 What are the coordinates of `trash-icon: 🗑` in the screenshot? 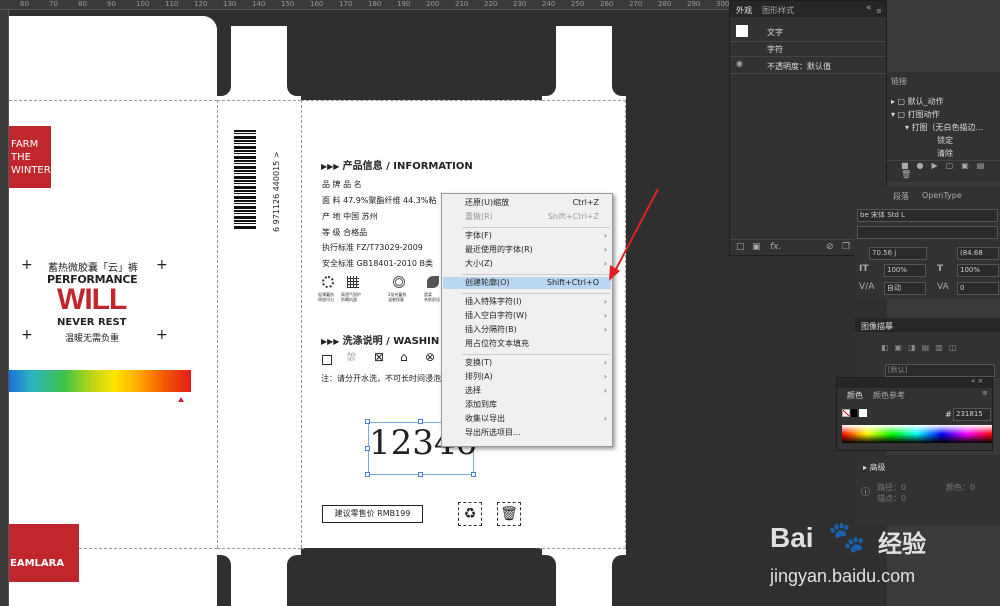 It's located at (509, 514).